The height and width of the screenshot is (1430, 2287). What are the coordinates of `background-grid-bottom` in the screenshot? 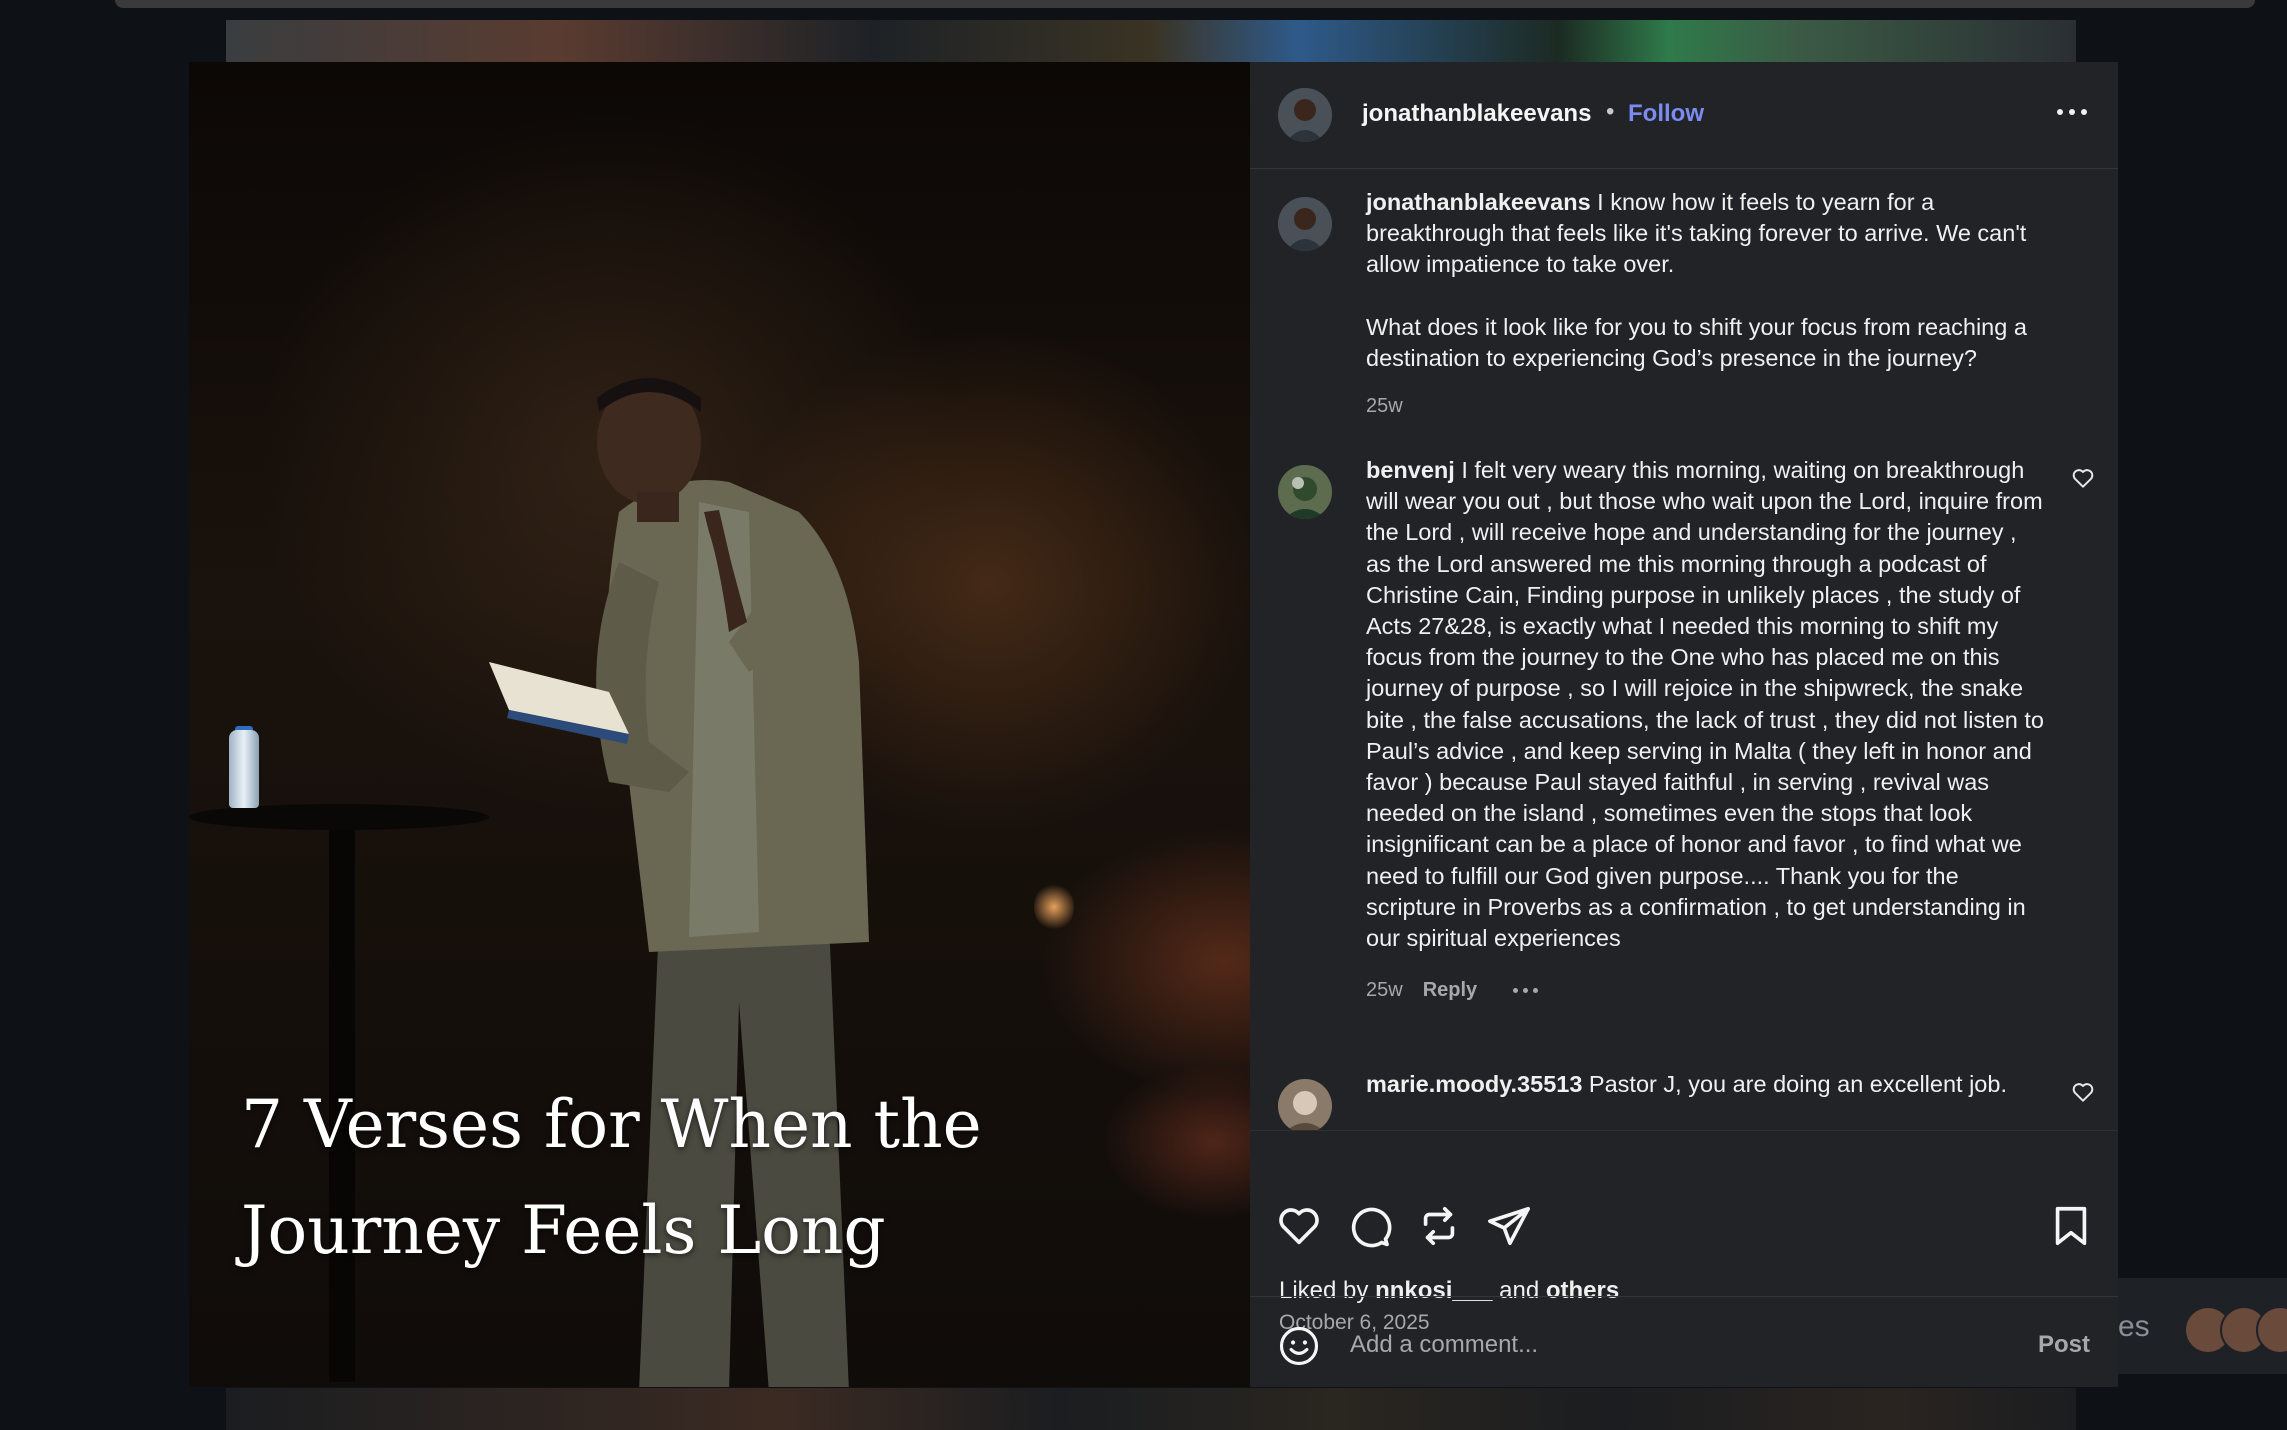 It's located at (1151, 1409).